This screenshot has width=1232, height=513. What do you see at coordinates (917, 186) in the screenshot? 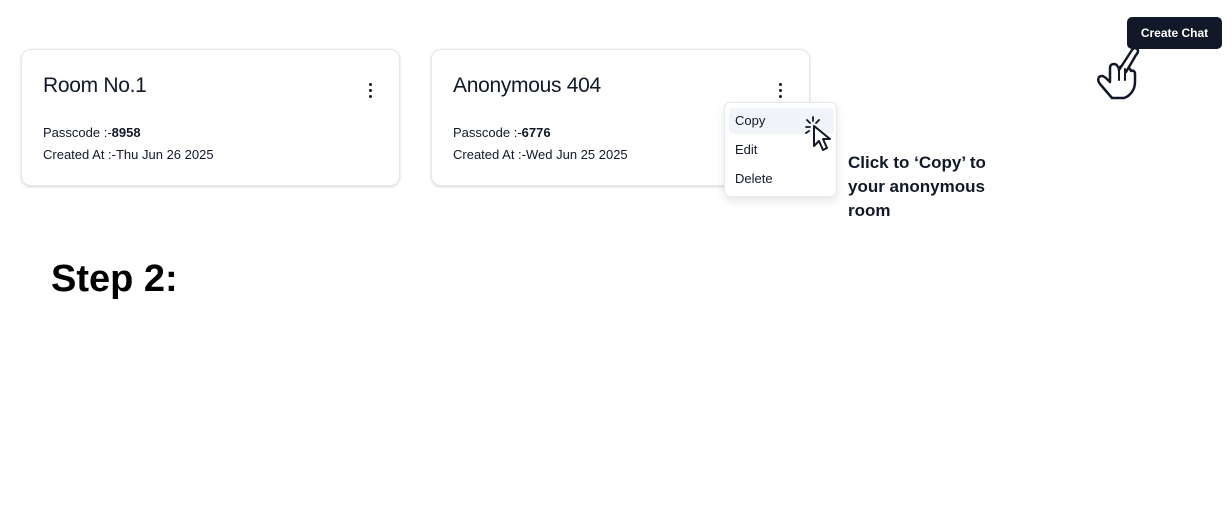
I see `instruction-annotation: Click to ‘Copy’ to your anonymous room` at bounding box center [917, 186].